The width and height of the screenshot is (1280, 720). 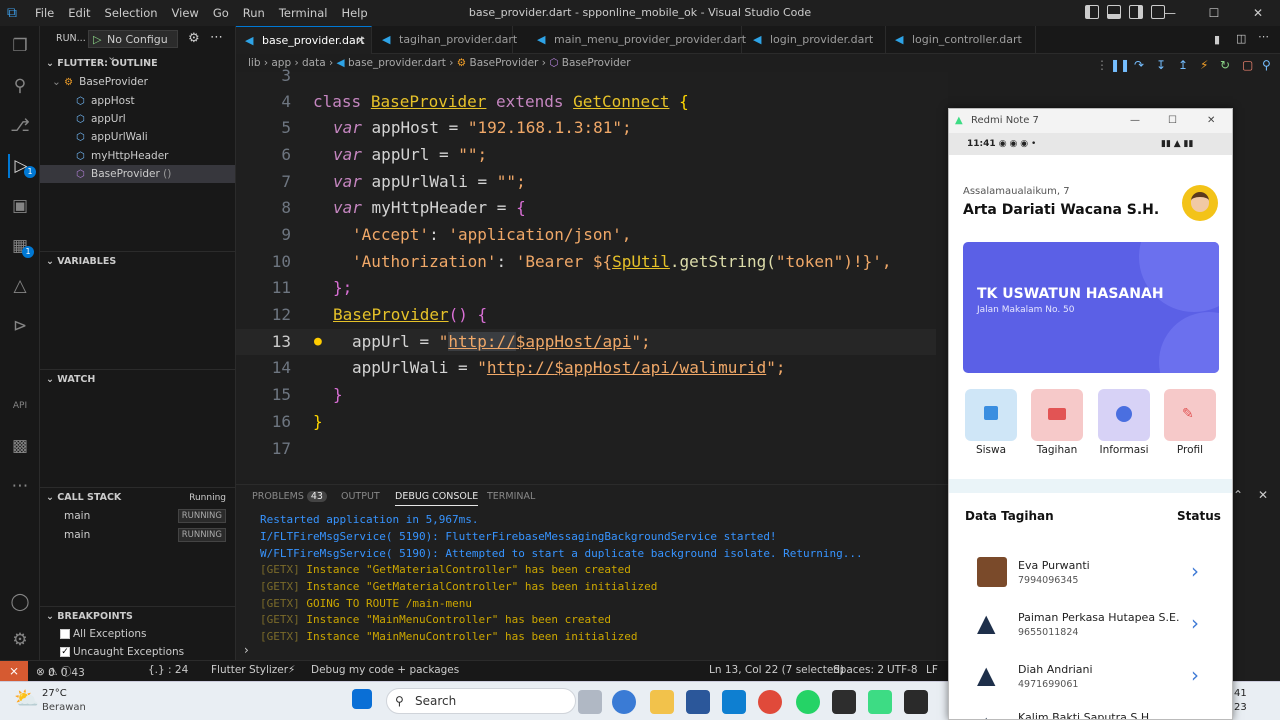 I want to click on tab-problems: PROBLEMS 43, so click(x=289, y=496).